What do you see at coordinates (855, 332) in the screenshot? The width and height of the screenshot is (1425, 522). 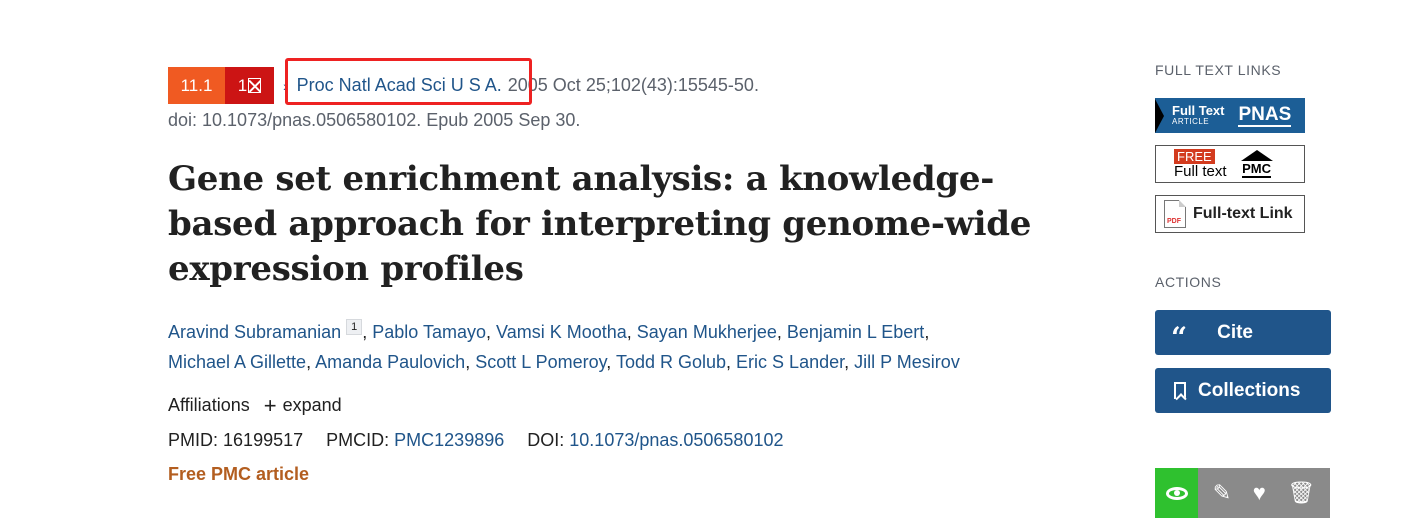 I see `author-link: Benjamin L Ebert` at bounding box center [855, 332].